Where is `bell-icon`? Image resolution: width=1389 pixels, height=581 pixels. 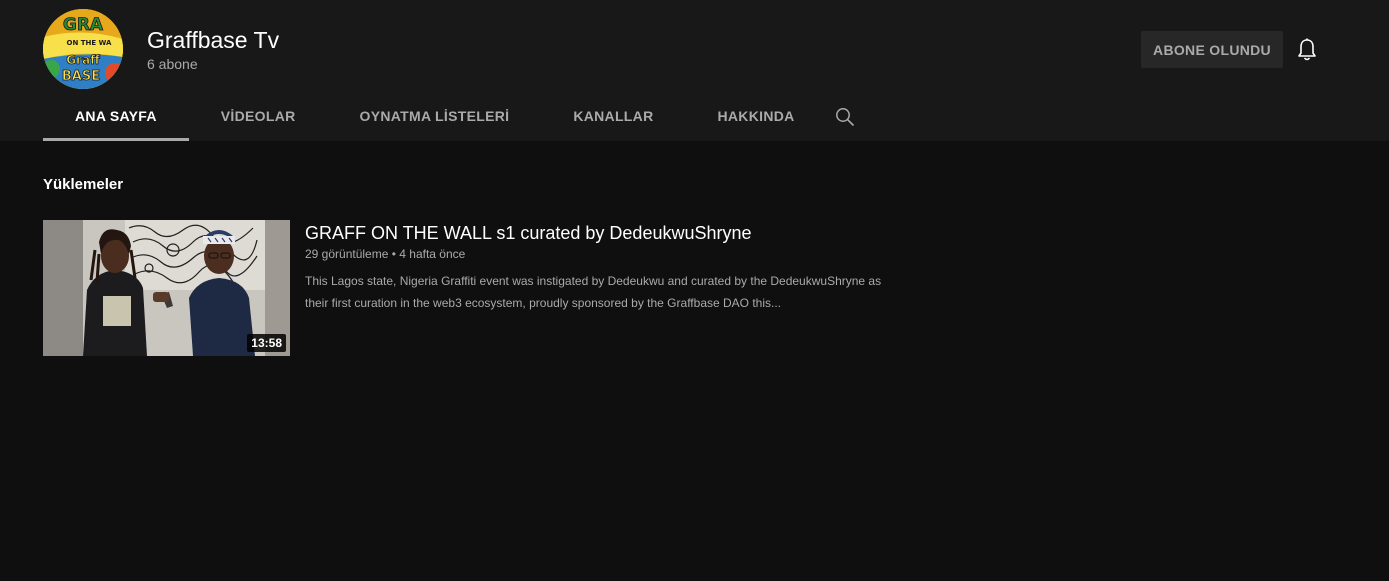
bell-icon is located at coordinates (1307, 50).